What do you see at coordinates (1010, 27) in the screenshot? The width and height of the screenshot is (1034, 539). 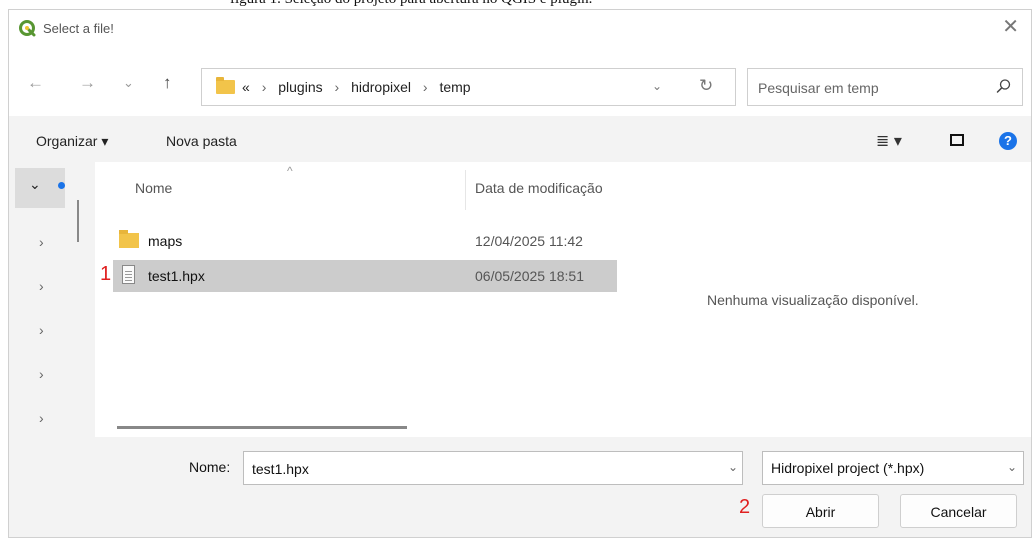 I see `close-icon: ✕` at bounding box center [1010, 27].